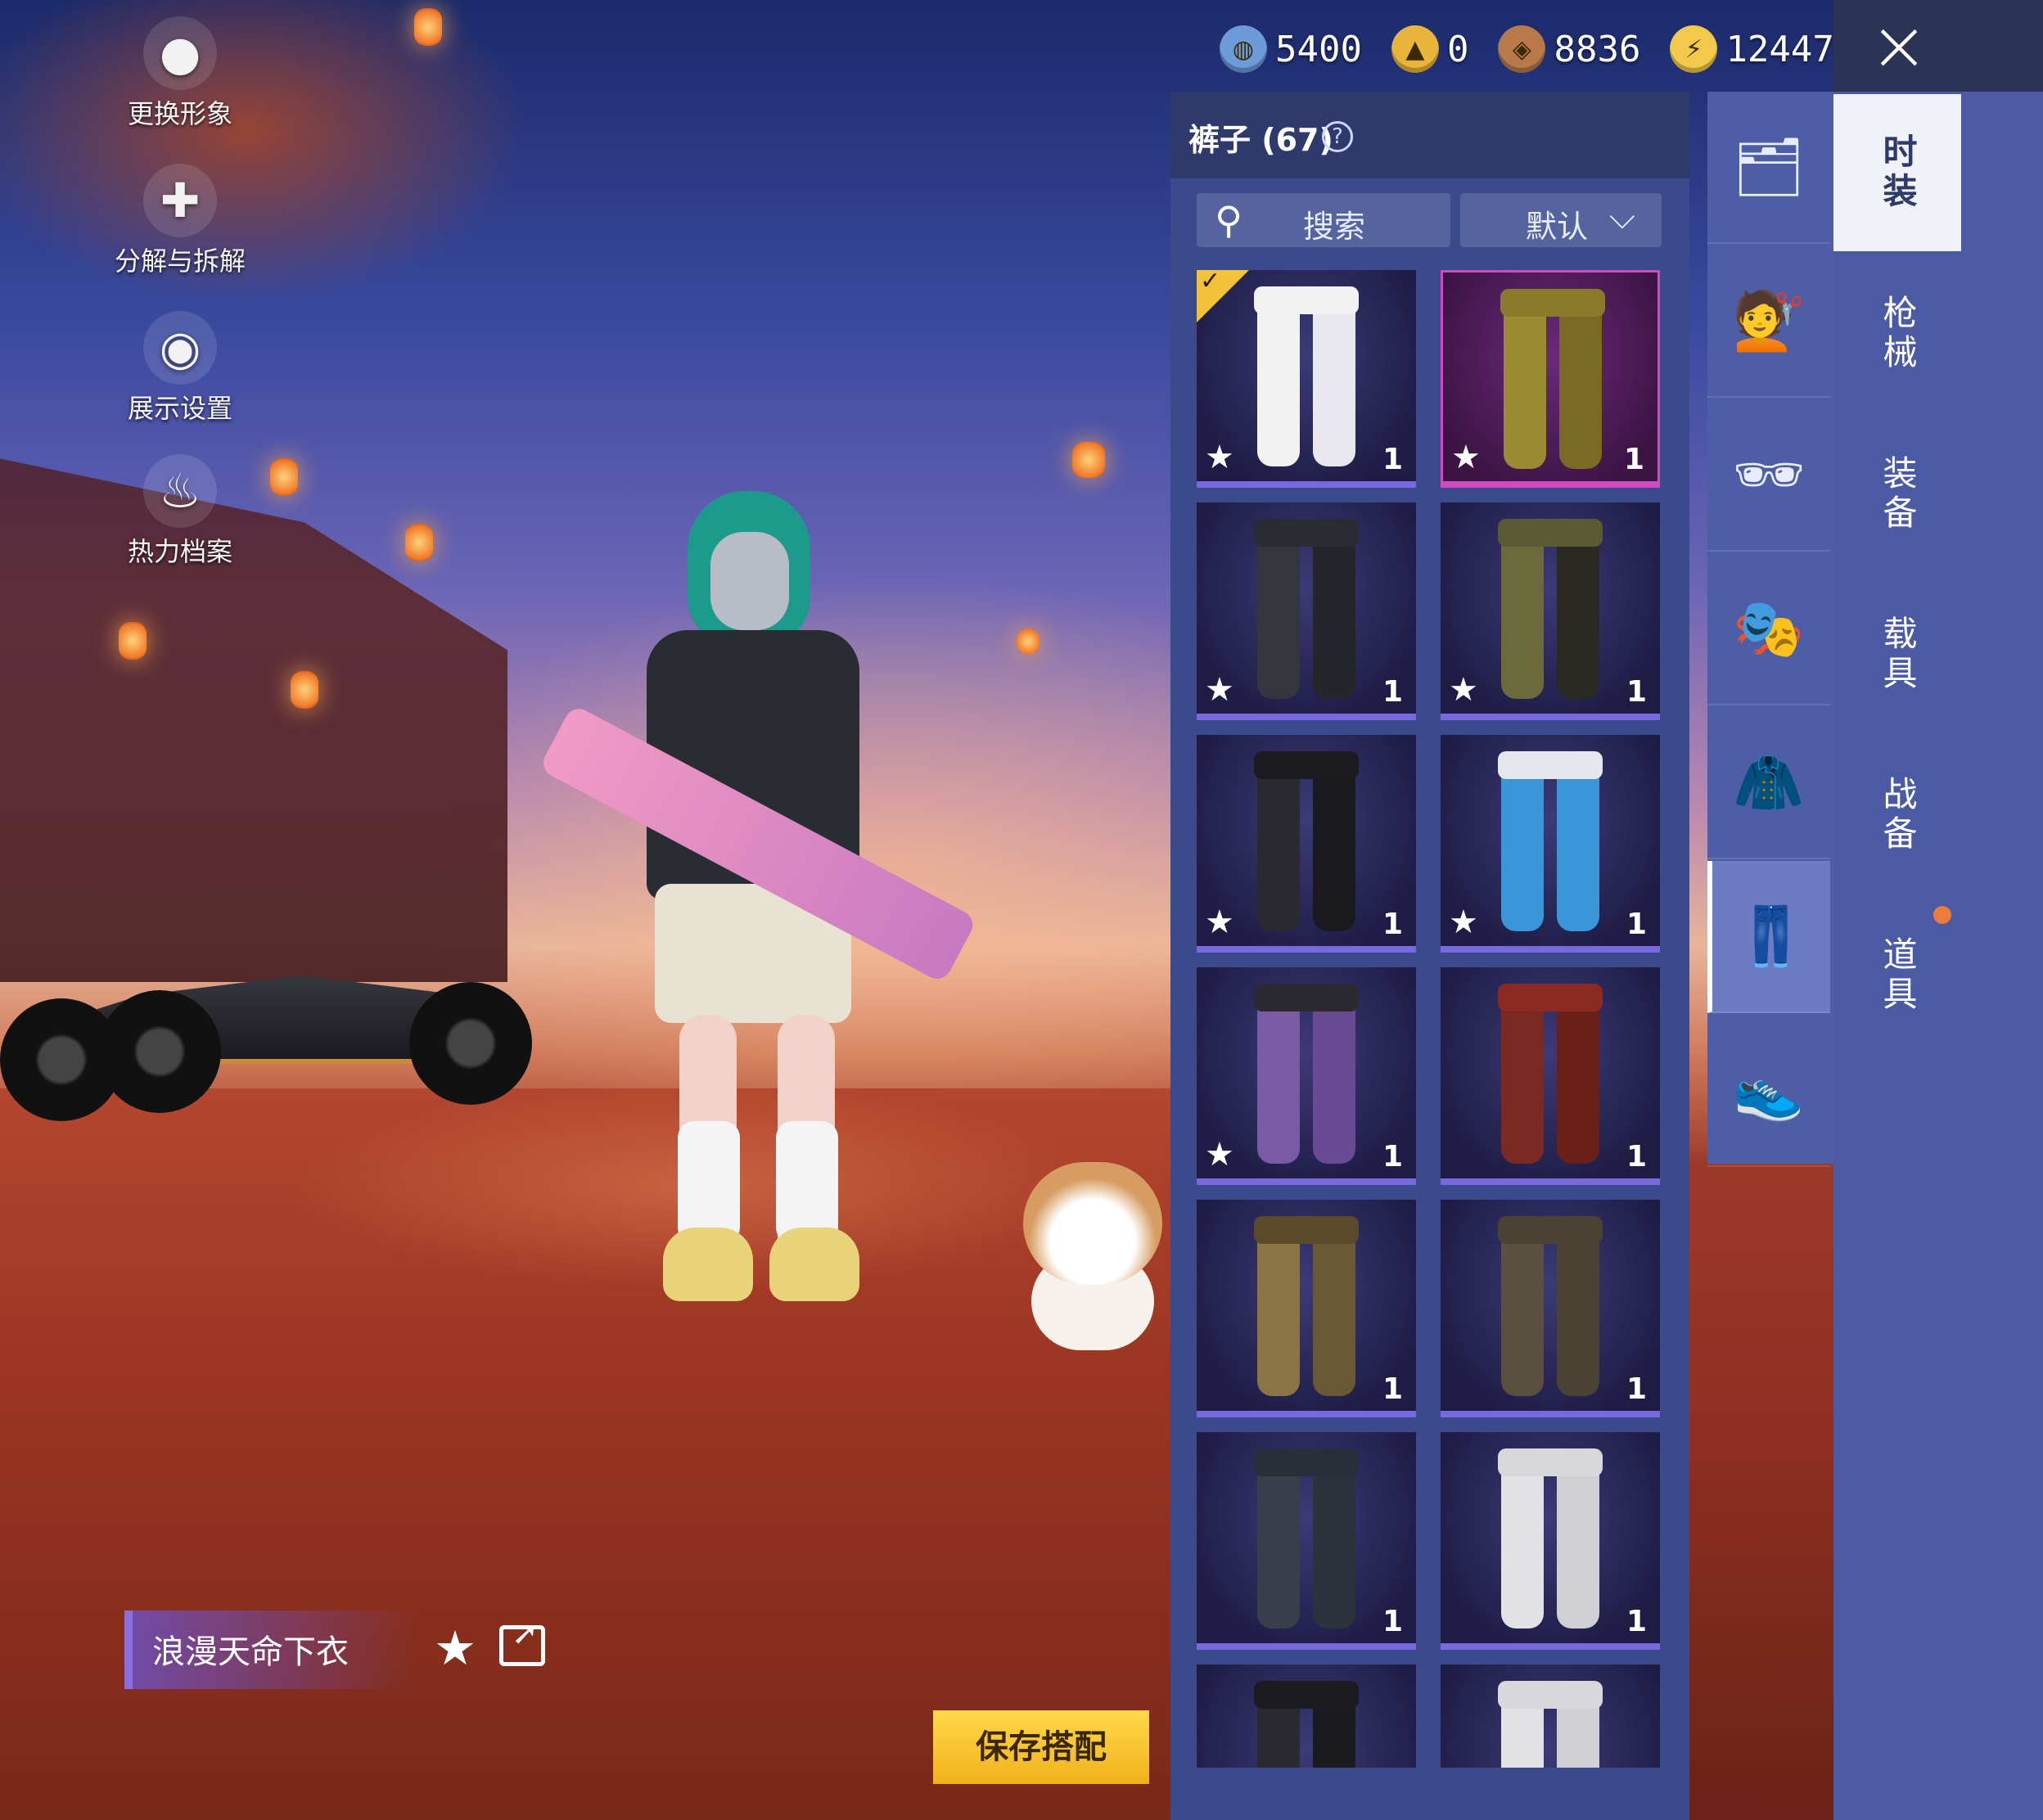 The width and height of the screenshot is (2043, 1820). Describe the element at coordinates (1763, 49) in the screenshot. I see `currency-bp: ⚡ 124478` at that location.